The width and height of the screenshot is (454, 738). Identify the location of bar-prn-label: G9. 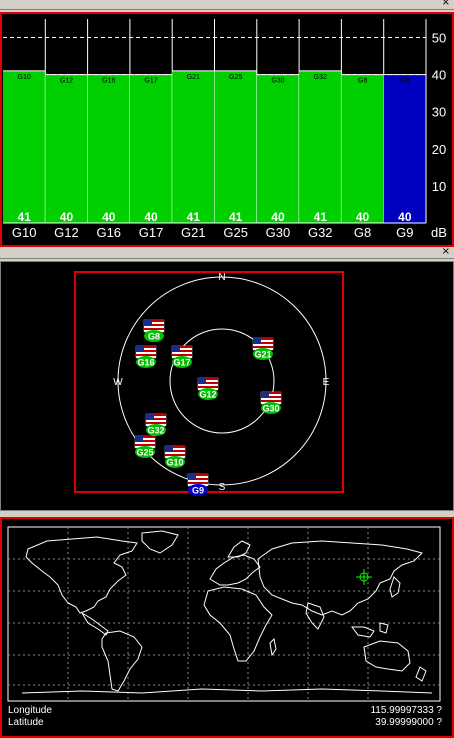
(404, 81).